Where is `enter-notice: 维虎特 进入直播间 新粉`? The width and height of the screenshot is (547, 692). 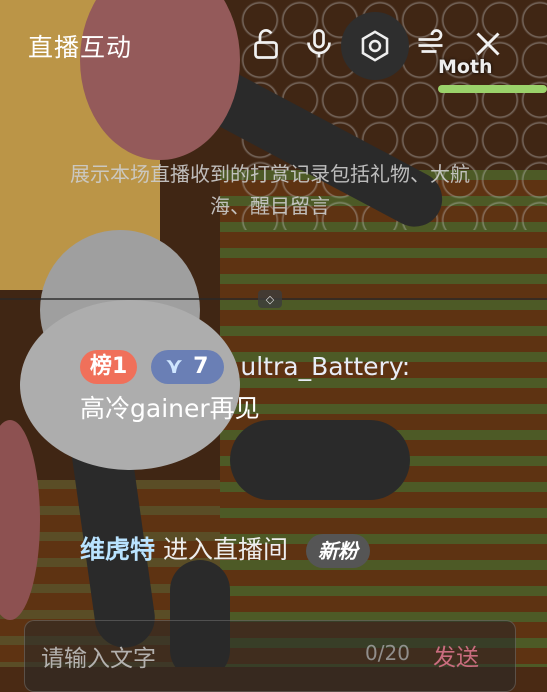 enter-notice: 维虎特 进入直播间 新粉 is located at coordinates (225, 549).